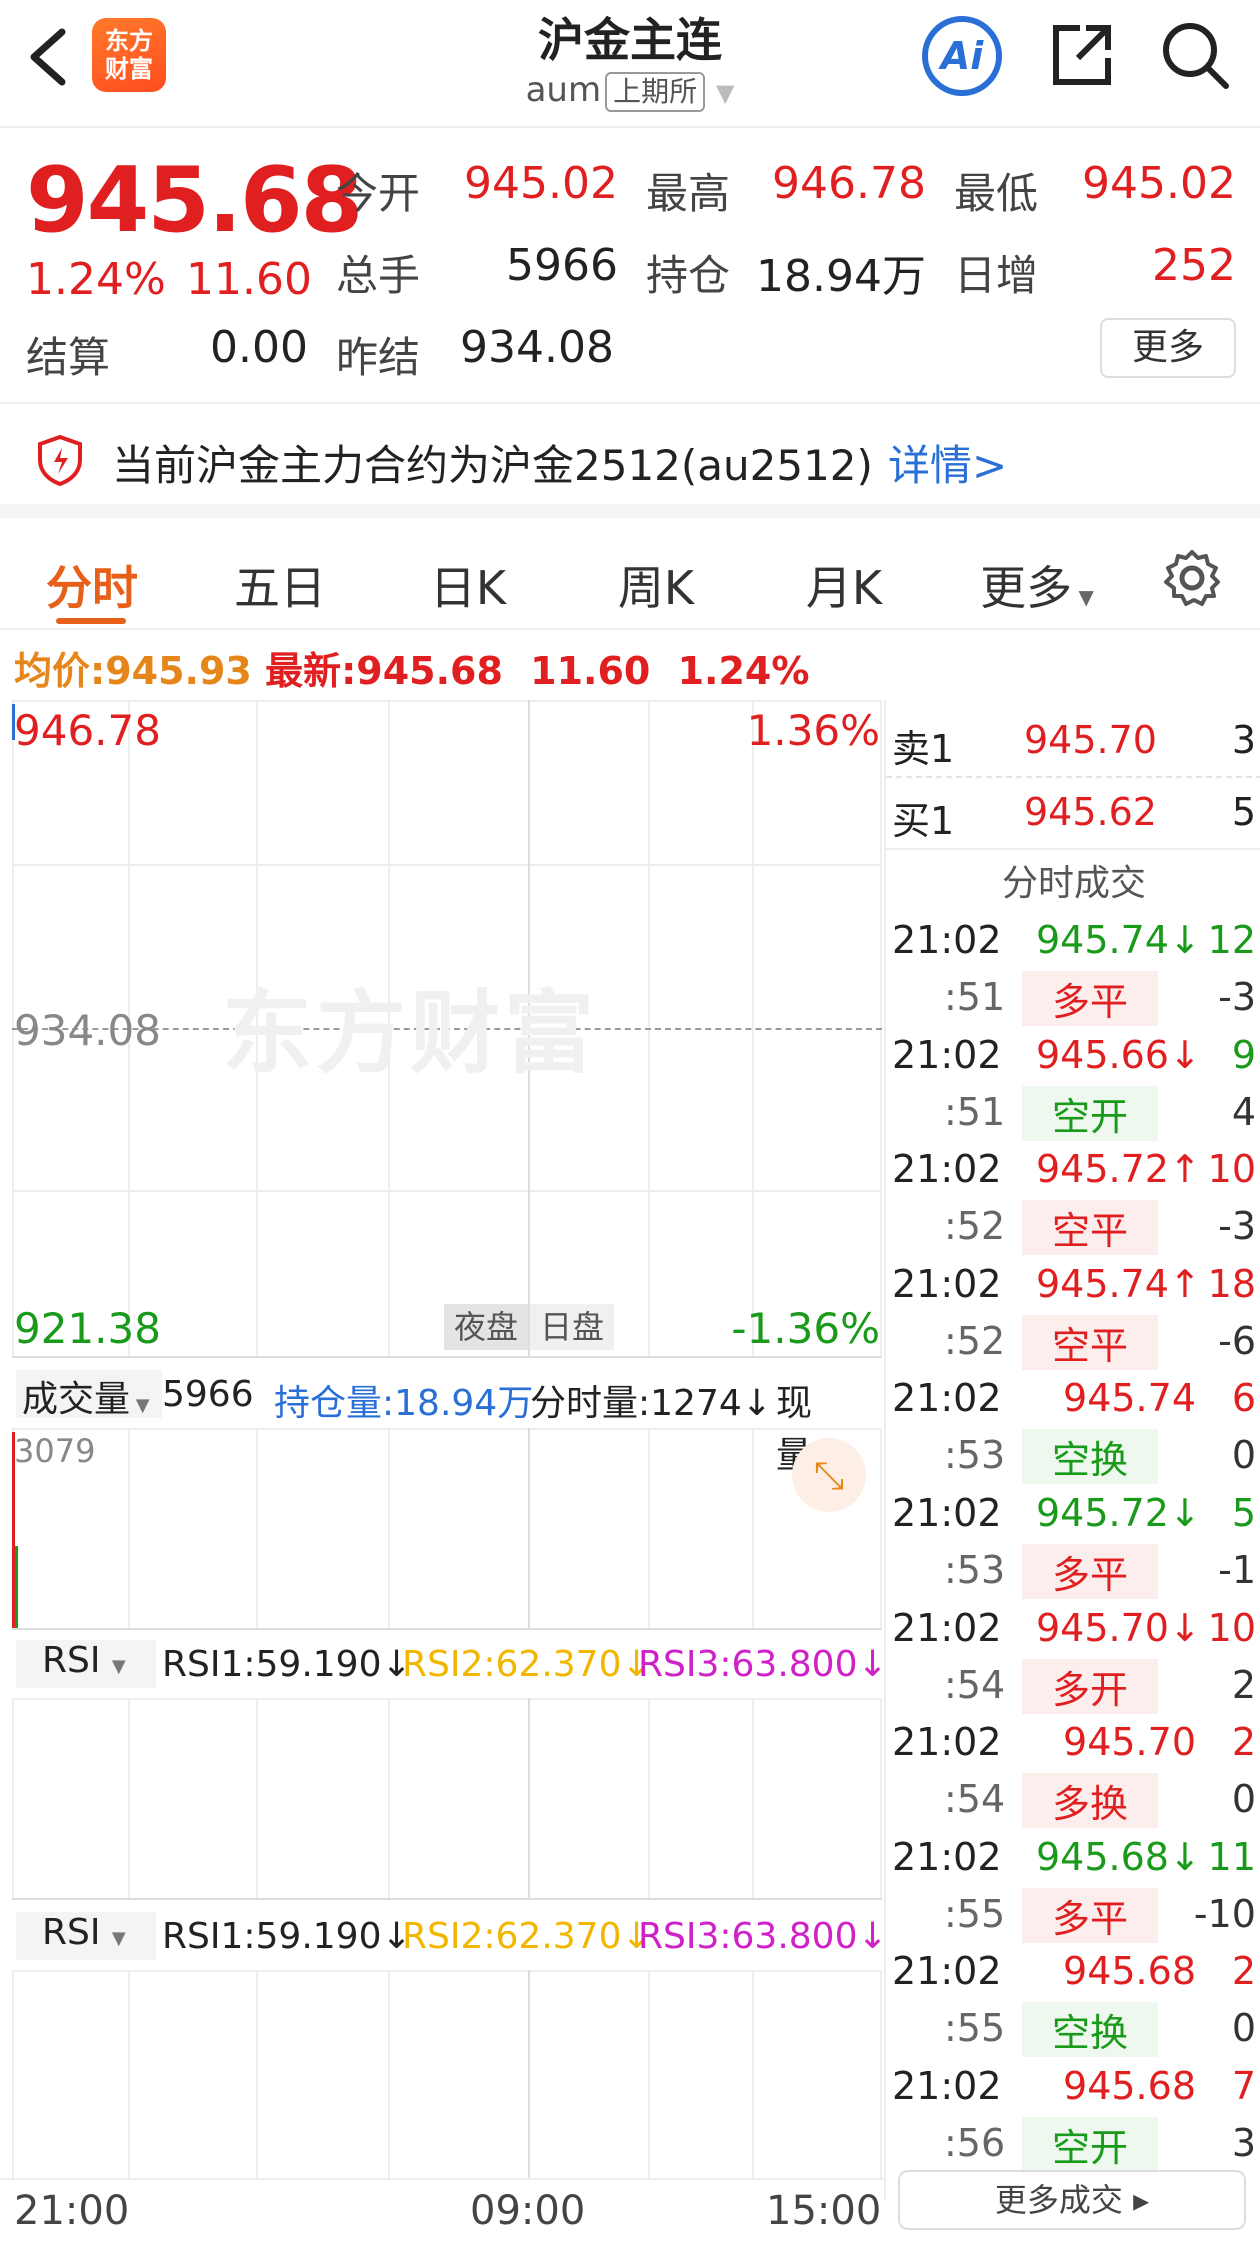  What do you see at coordinates (378, 357) in the screenshot?
I see `prev-settle-label: 昨结` at bounding box center [378, 357].